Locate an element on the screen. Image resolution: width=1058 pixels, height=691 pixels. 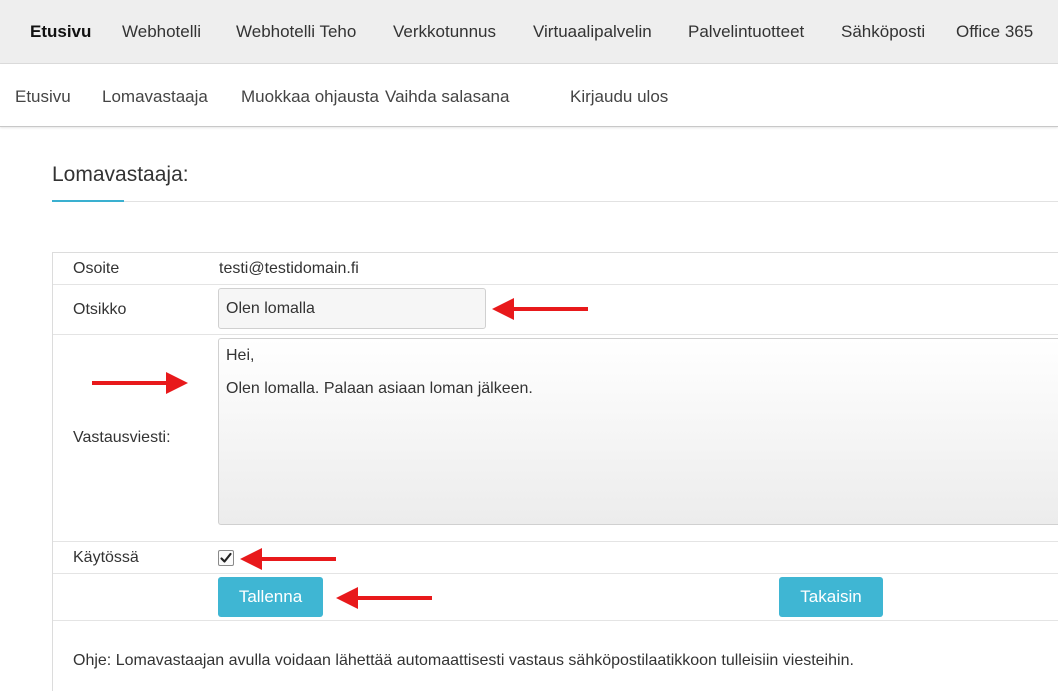
sub-nav-item-kirjaudu-ulos: Kirjaudu ulos is located at coordinates (619, 97).